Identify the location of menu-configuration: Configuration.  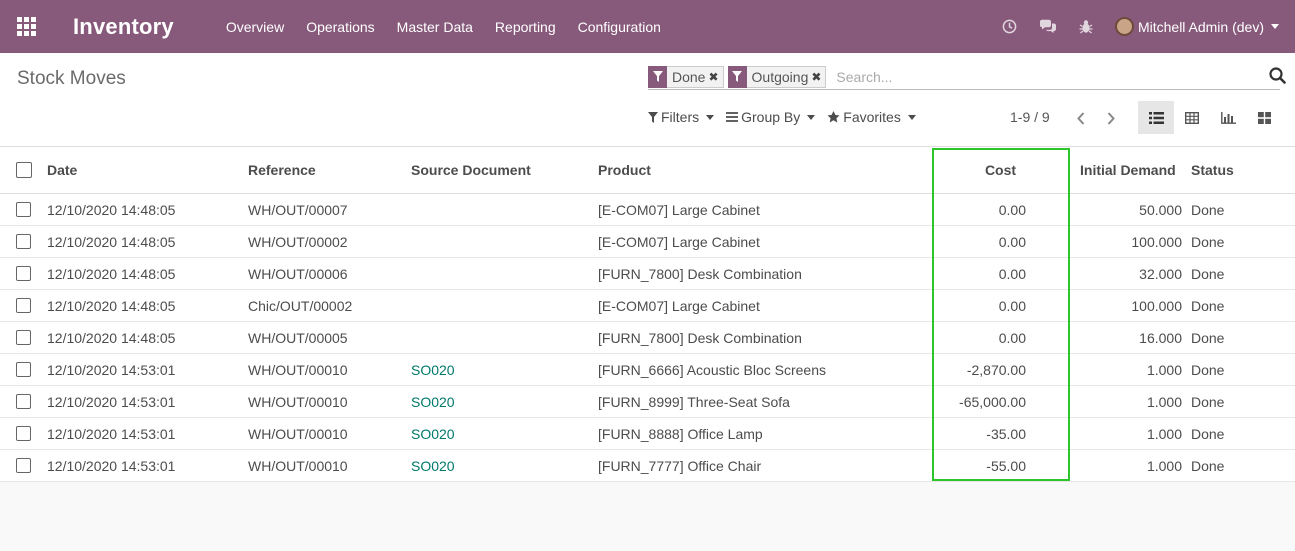
(619, 27).